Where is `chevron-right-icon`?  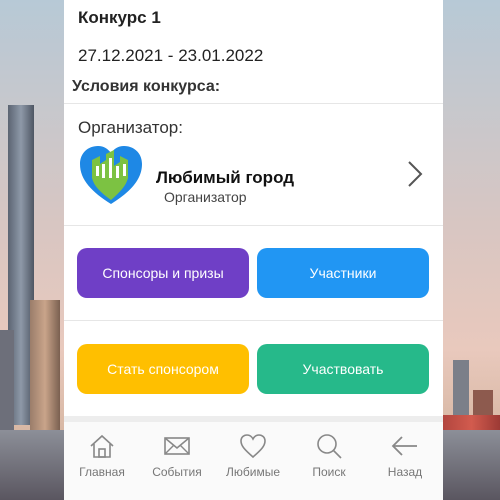
chevron-right-icon is located at coordinates (415, 174).